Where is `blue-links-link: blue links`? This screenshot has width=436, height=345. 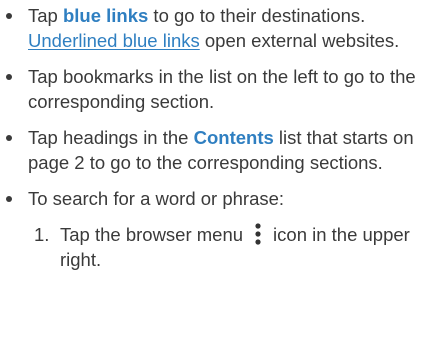 blue-links-link: blue links is located at coordinates (105, 15).